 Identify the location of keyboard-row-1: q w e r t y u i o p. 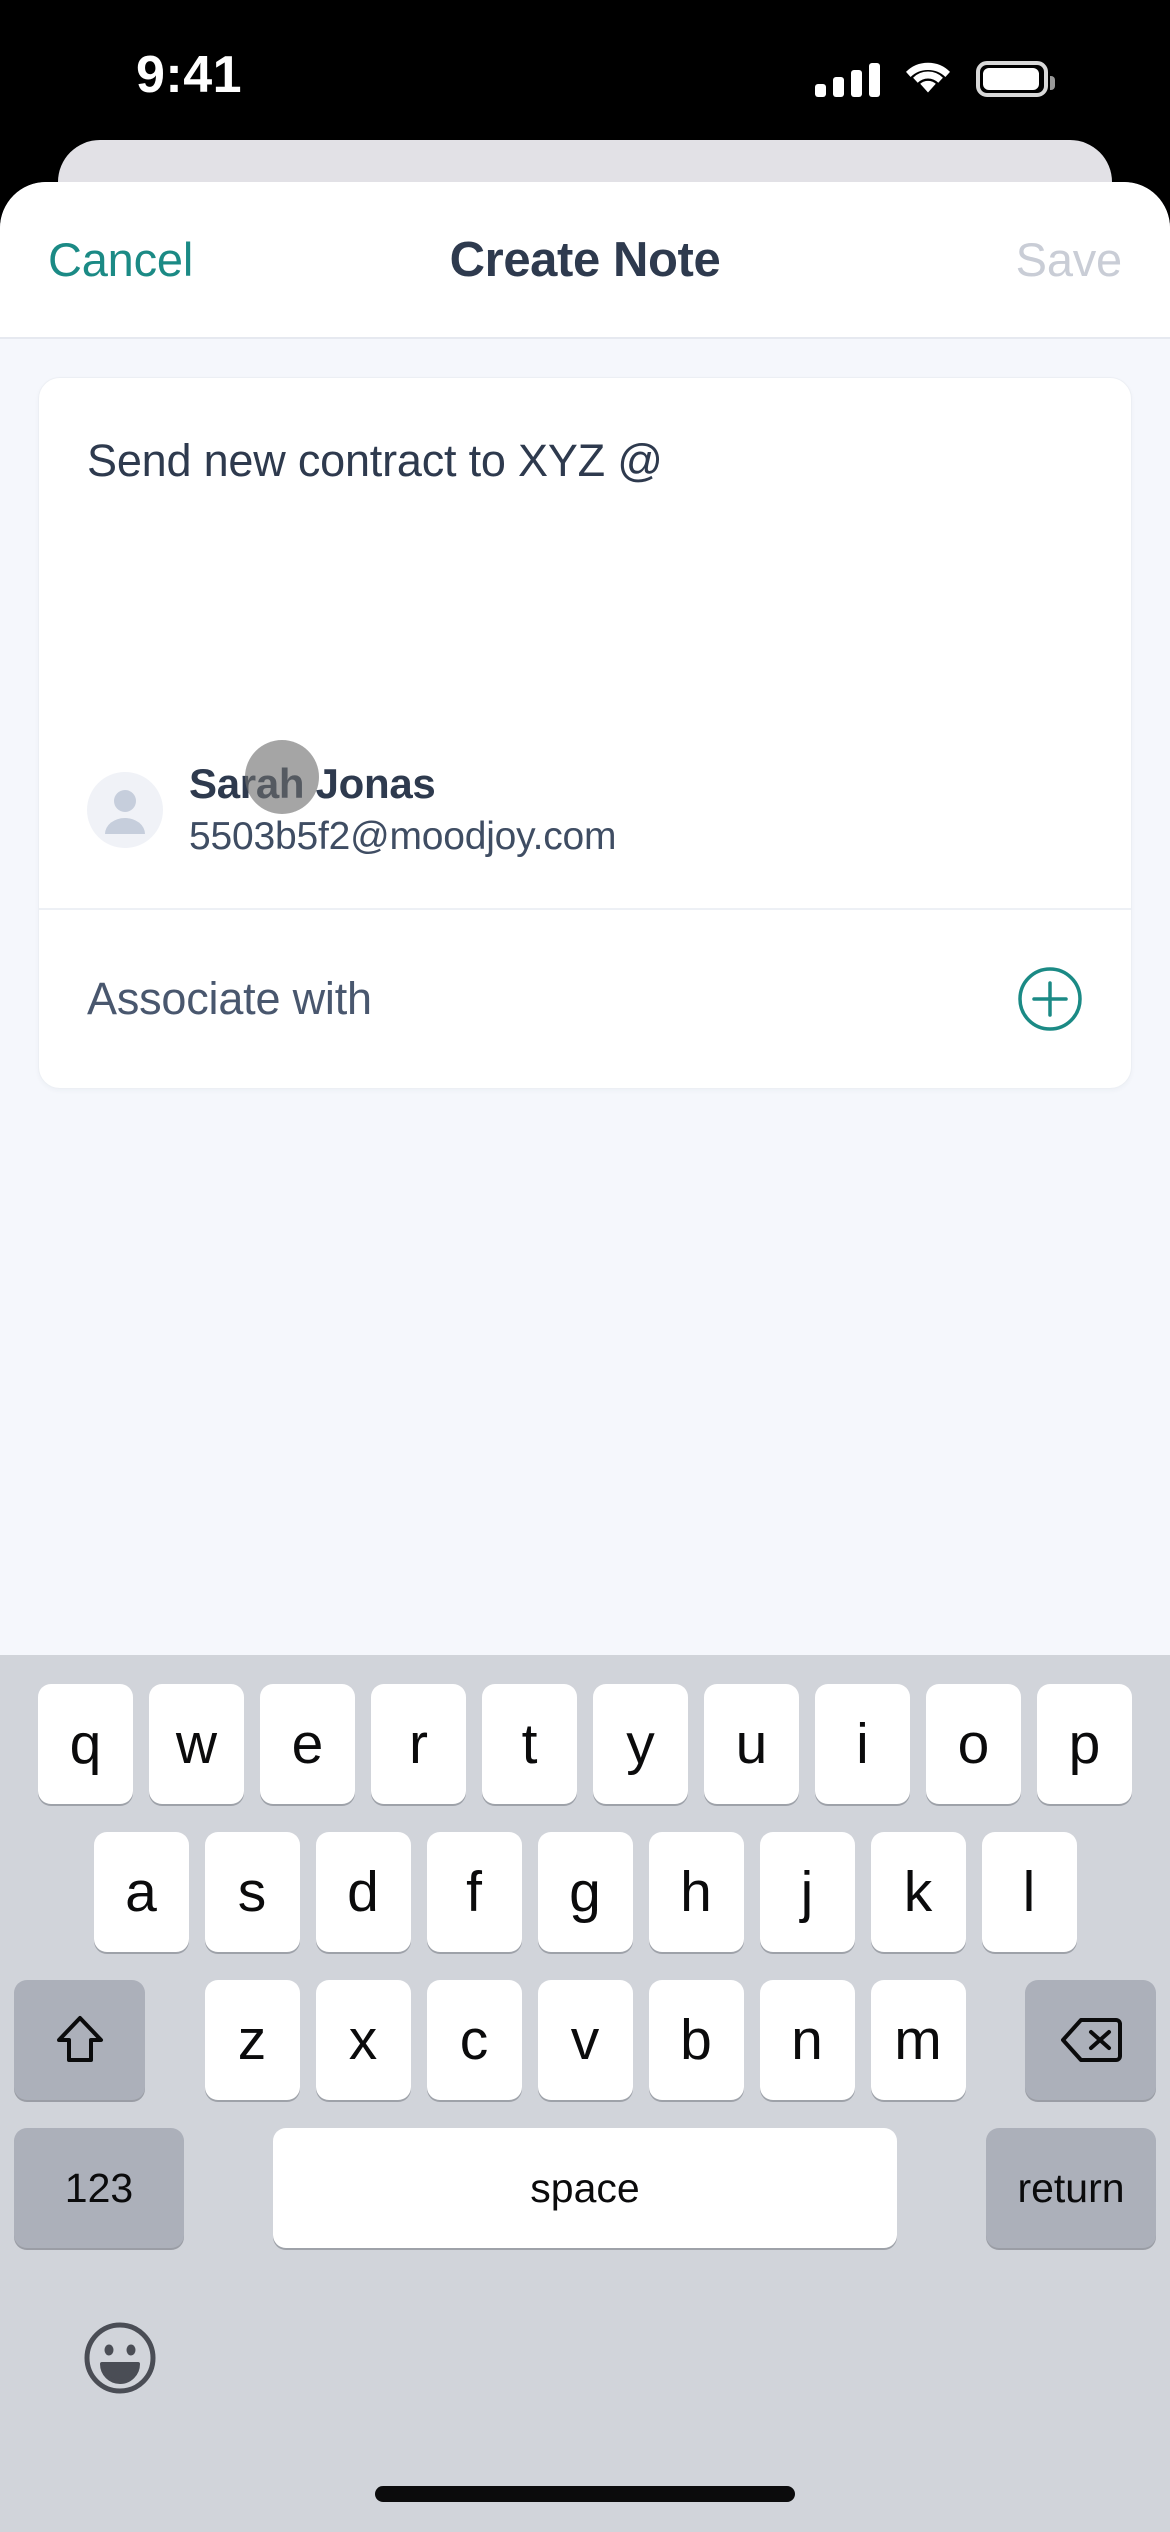
(585, 1744).